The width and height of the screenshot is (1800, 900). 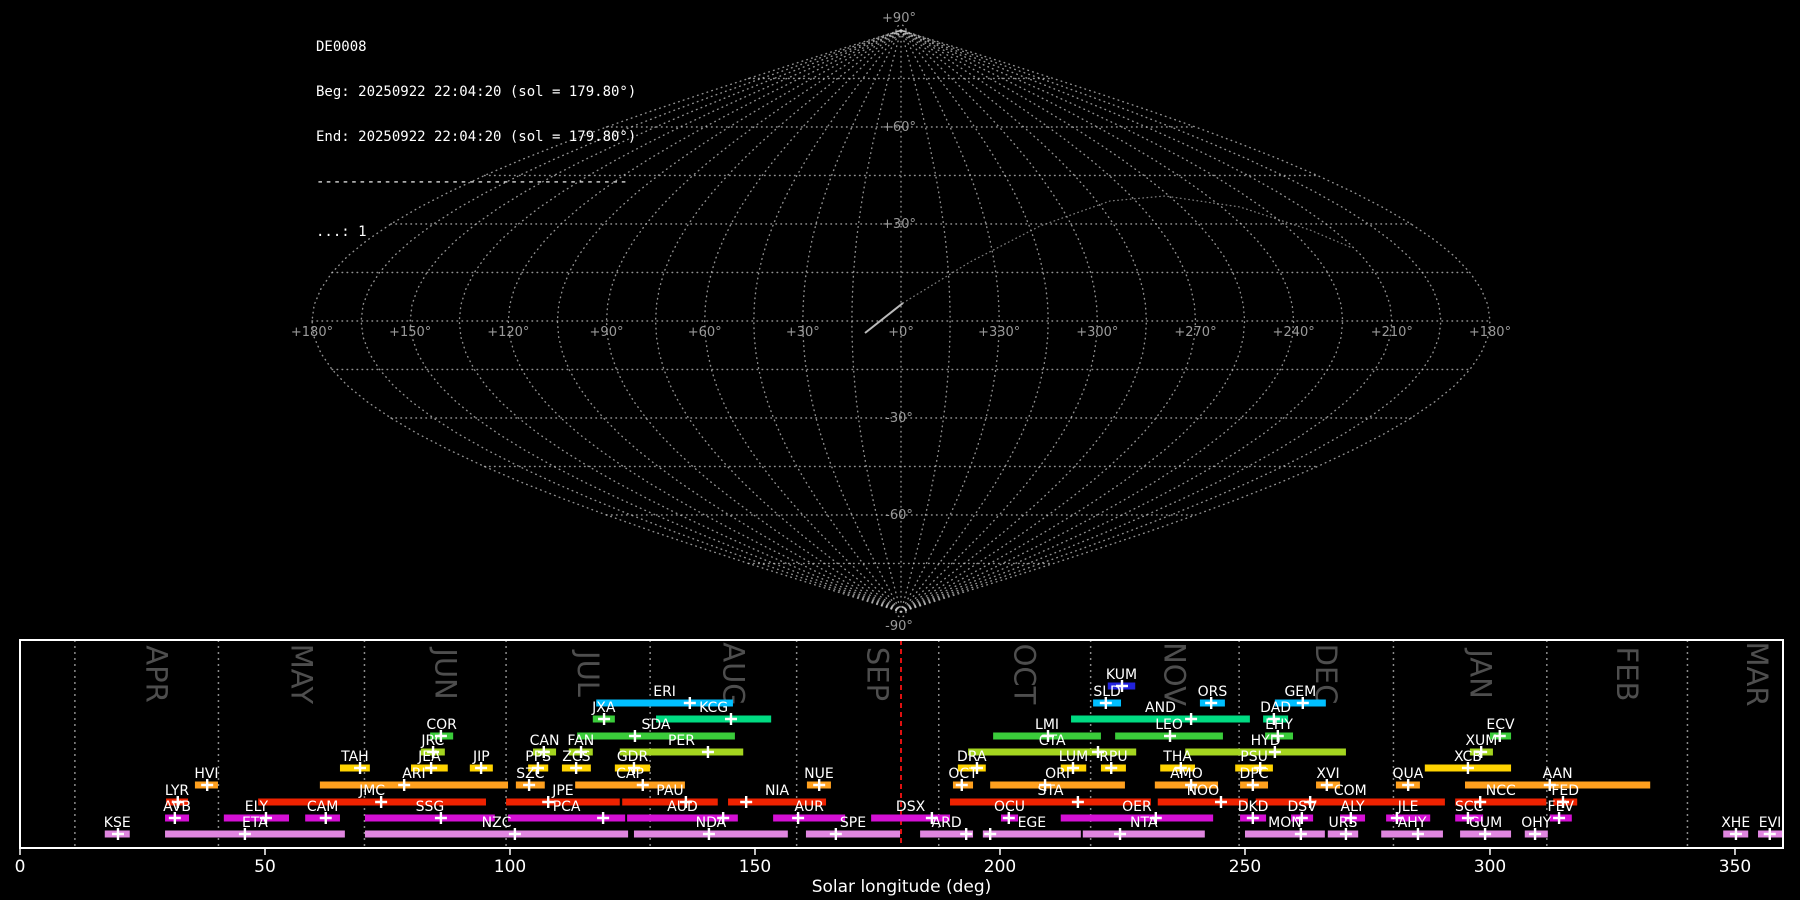 I want to click on shower-label-STA: STA, so click(x=1050, y=791).